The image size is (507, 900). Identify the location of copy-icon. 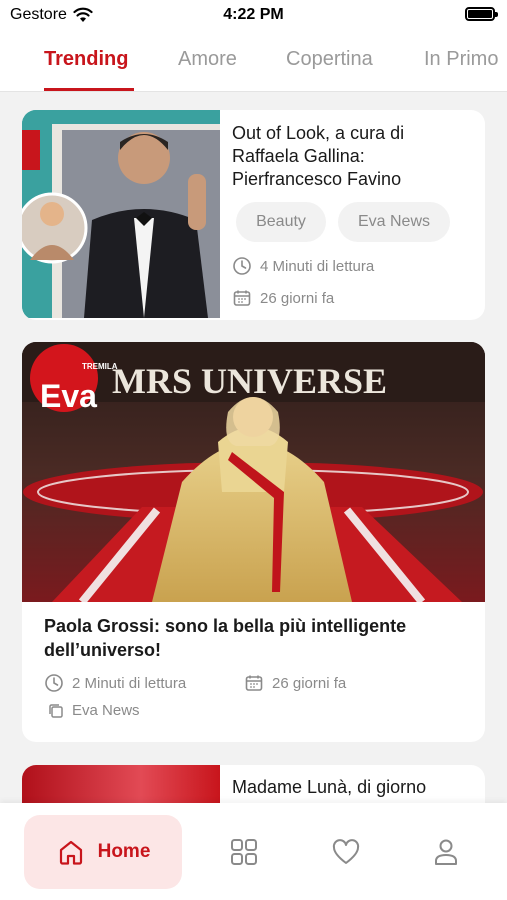
(56, 710).